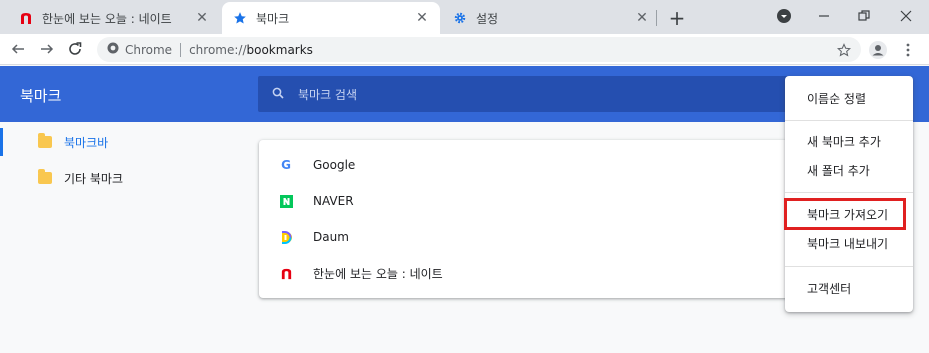 The height and width of the screenshot is (353, 929). I want to click on bookmark-title: Daum, so click(331, 237).